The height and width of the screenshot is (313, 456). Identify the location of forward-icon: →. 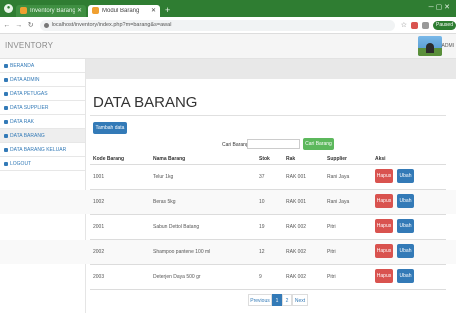
(19, 25).